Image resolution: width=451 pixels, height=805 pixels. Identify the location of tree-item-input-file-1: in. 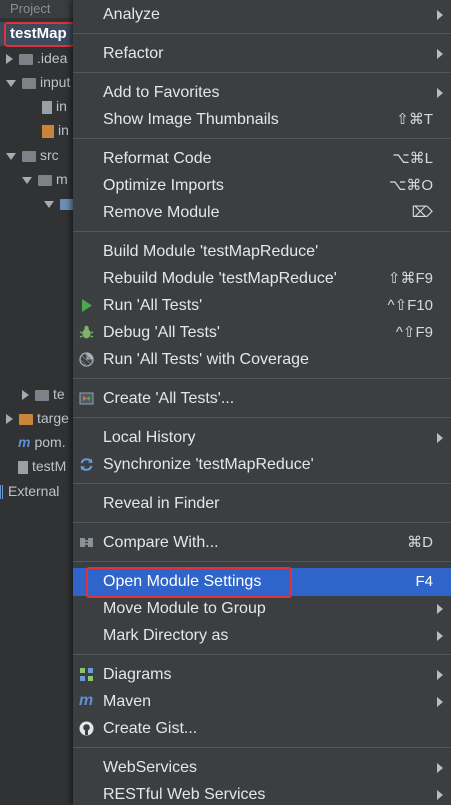
(54, 106).